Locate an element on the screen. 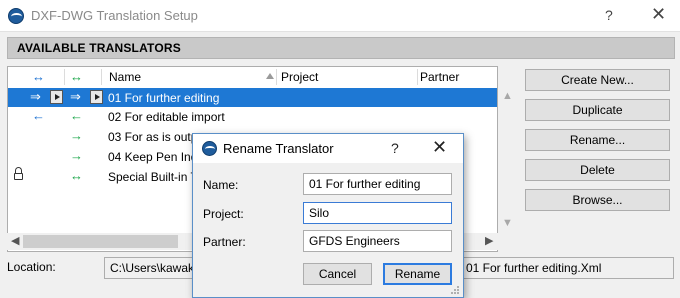  sort-arrow-icon is located at coordinates (270, 76).